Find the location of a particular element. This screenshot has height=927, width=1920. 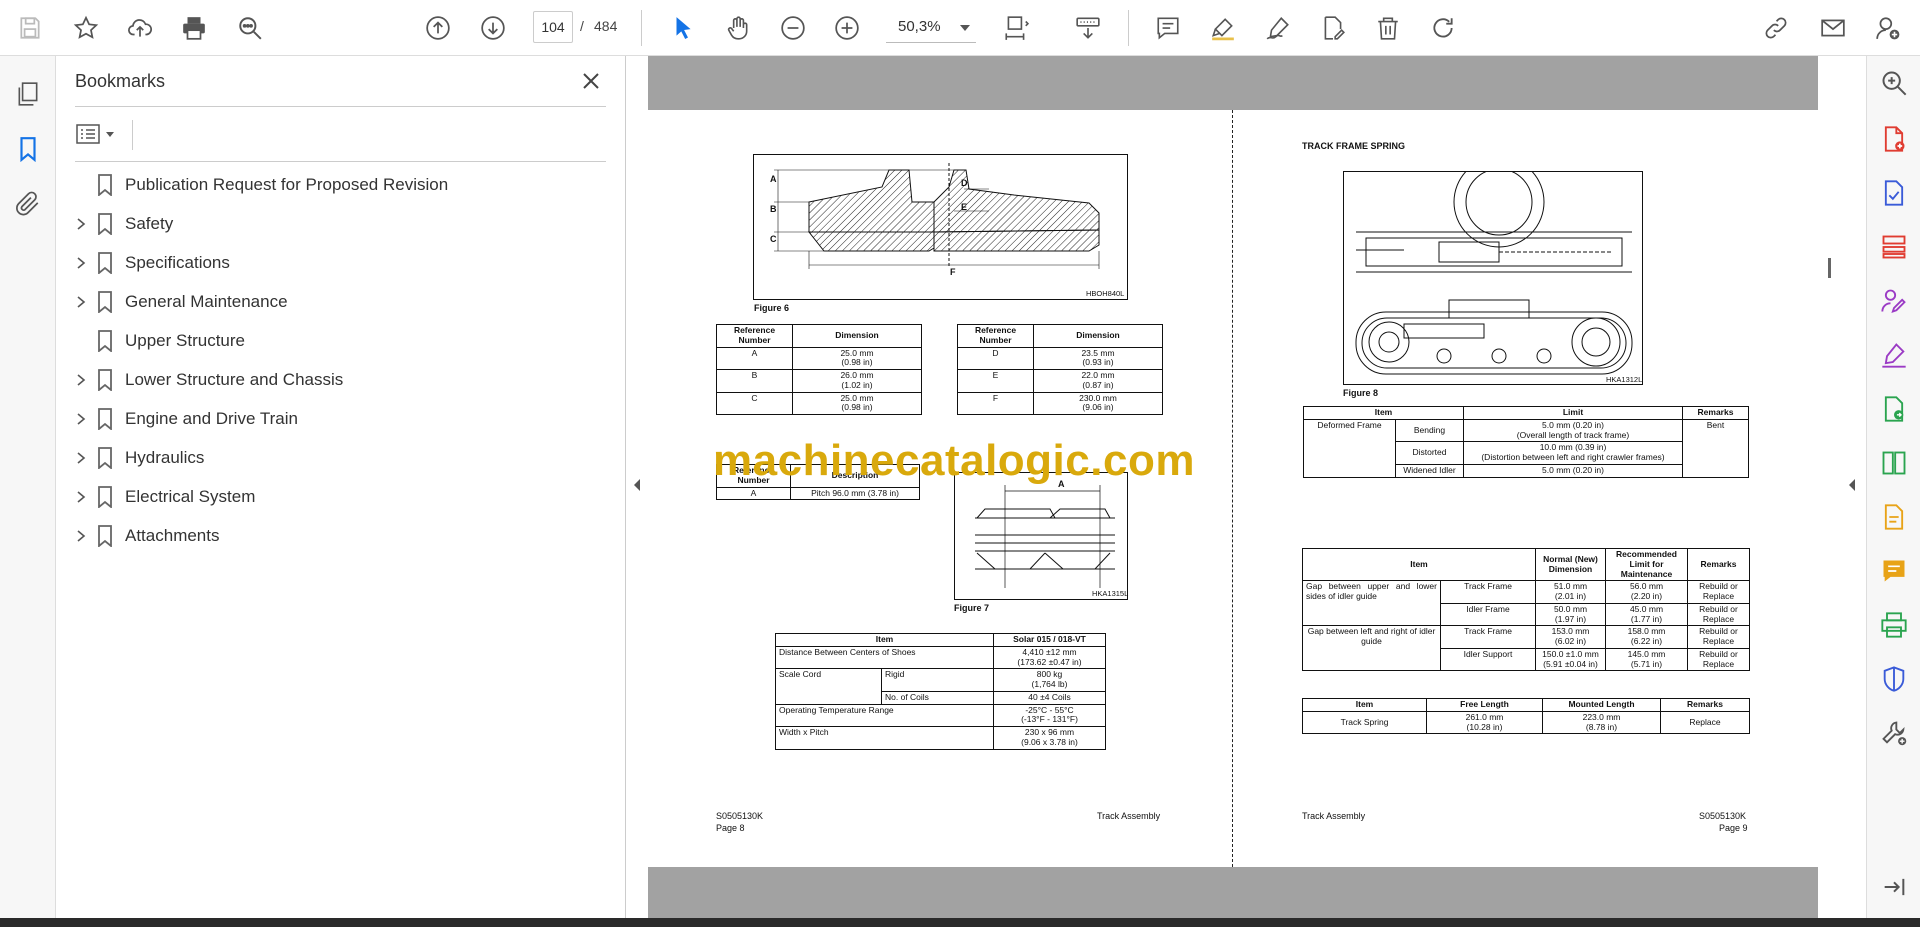

upload-cloud-icon is located at coordinates (140, 28).